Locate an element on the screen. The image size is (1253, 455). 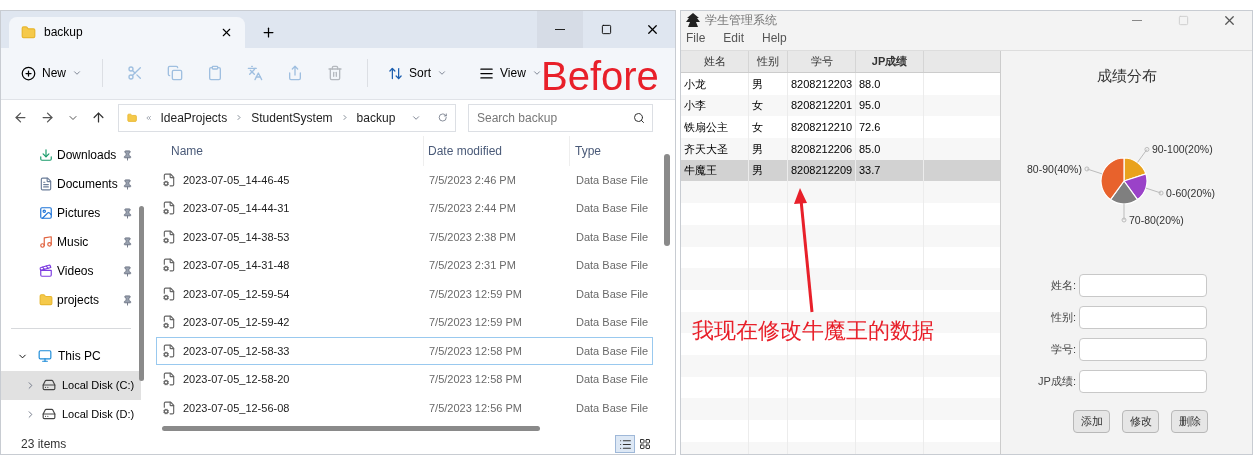
sort-icon is located at coordinates (395, 73).